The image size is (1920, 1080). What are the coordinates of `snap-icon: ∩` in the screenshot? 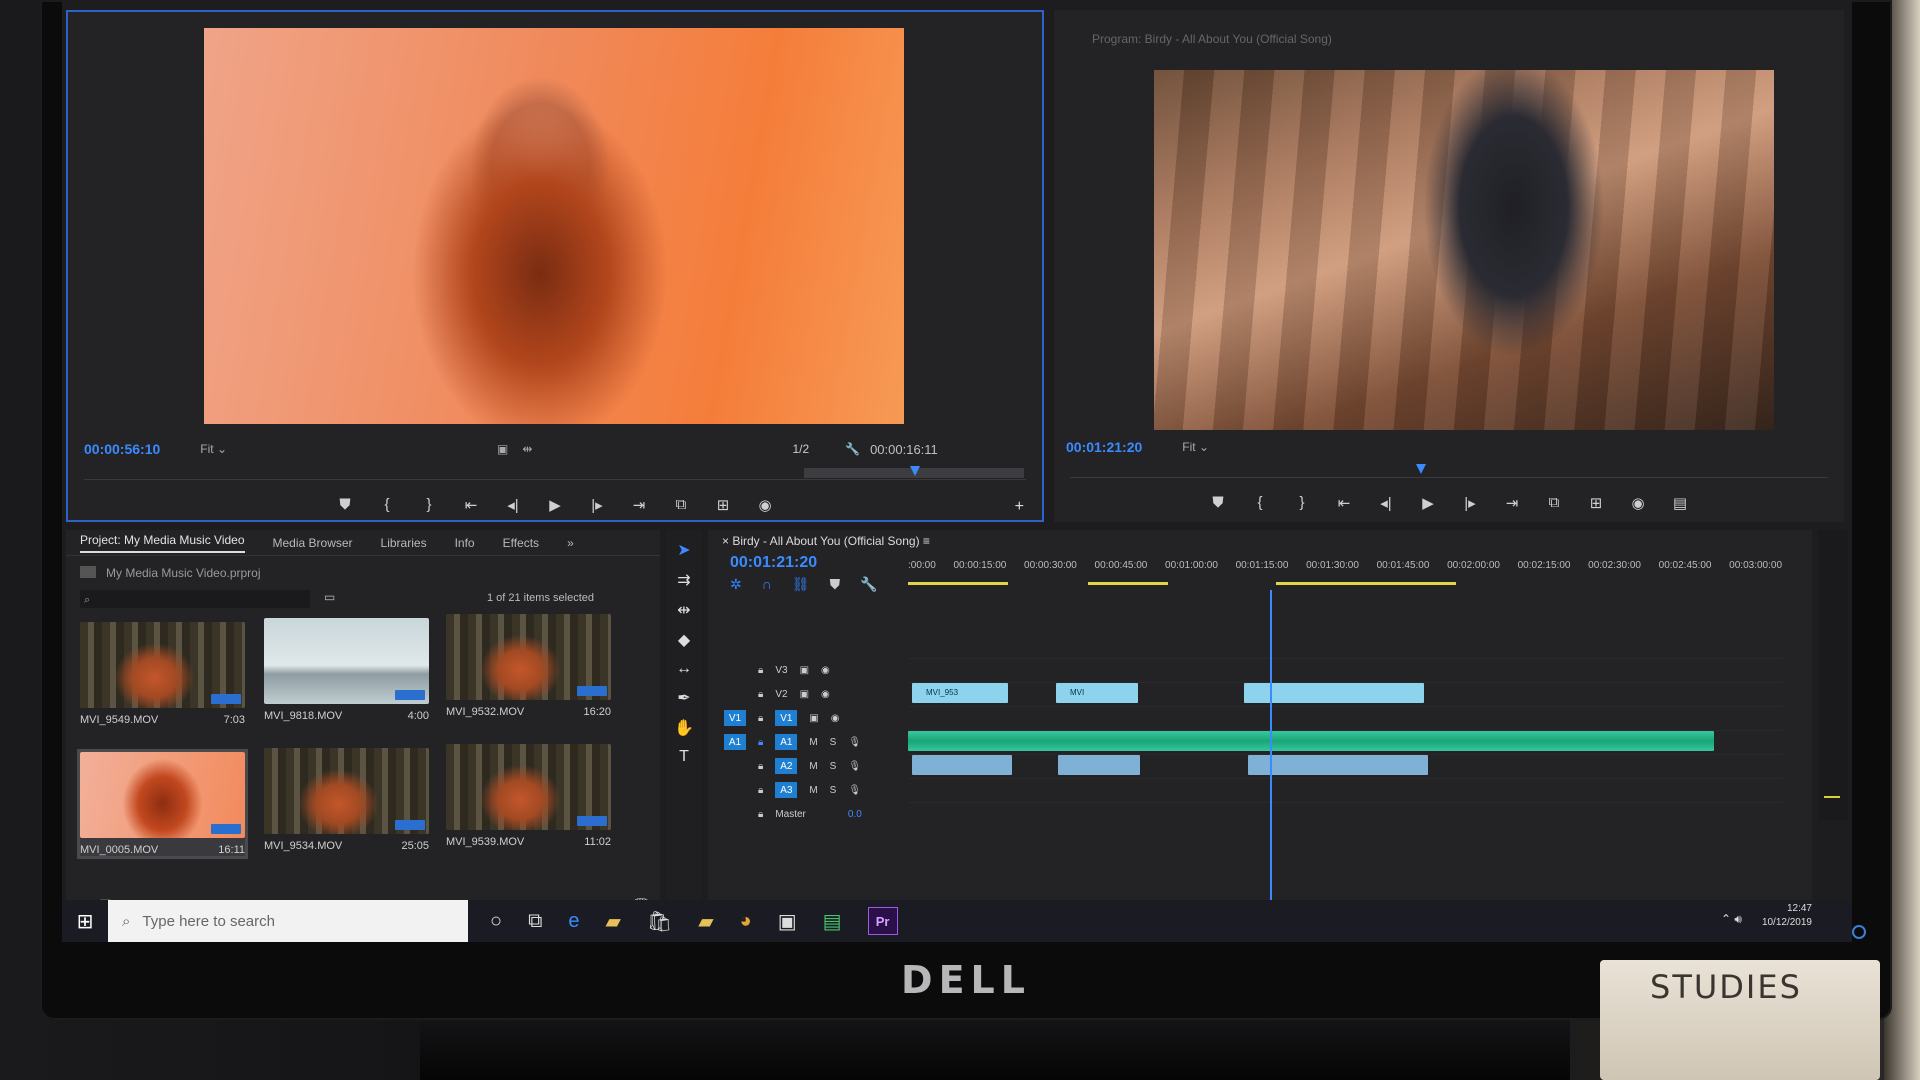 It's located at (767, 584).